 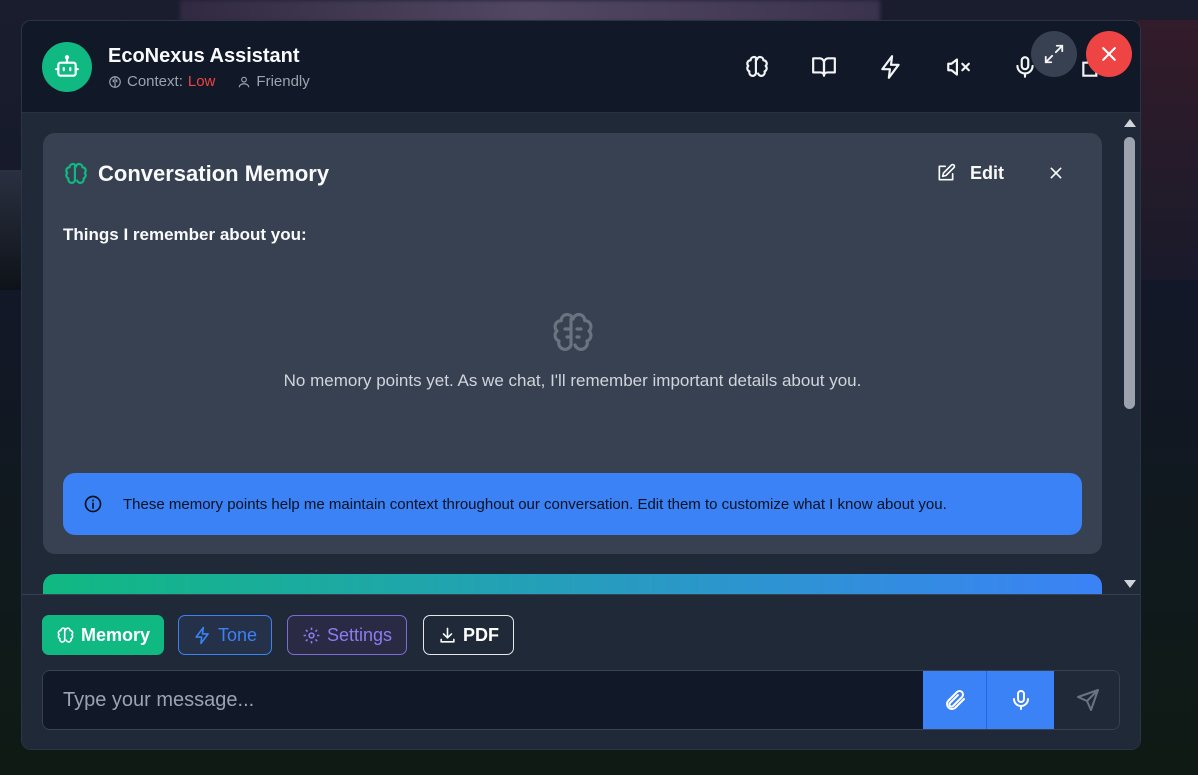 I want to click on attach-button, so click(x=955, y=700).